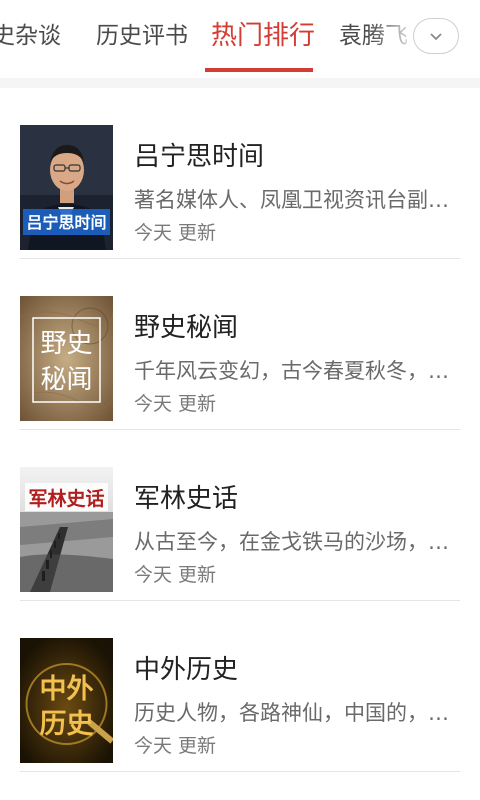 This screenshot has height=800, width=480. I want to click on item-title: 中外历史, so click(186, 670).